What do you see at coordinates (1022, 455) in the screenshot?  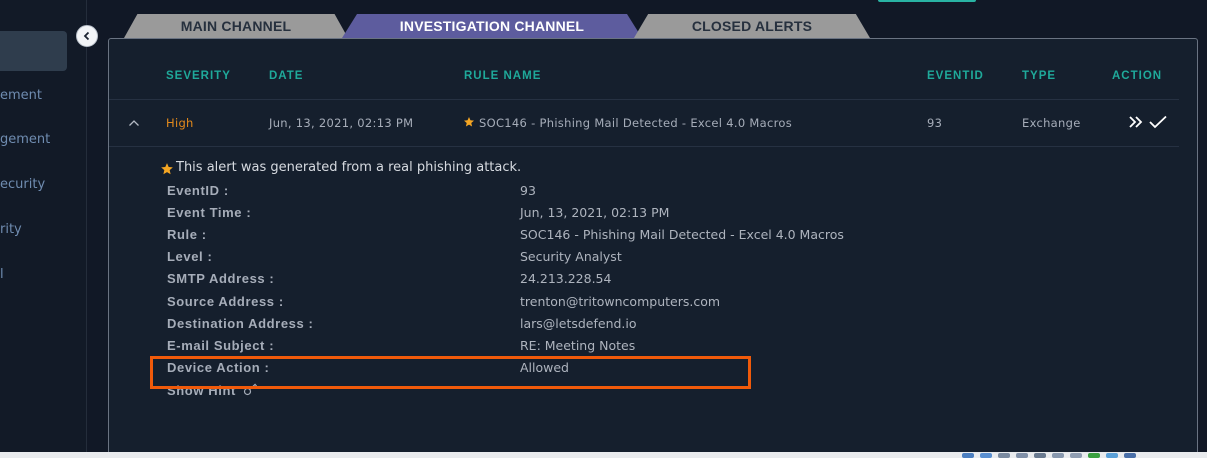 I see `tray-display-icon` at bounding box center [1022, 455].